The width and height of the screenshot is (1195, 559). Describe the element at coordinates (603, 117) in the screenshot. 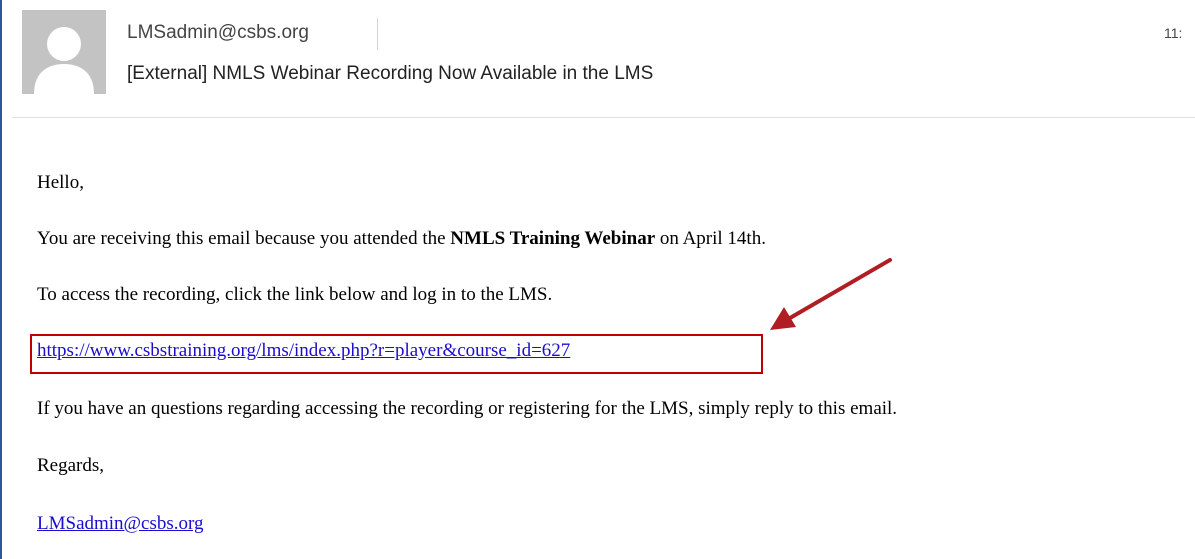

I see `header-separator` at that location.